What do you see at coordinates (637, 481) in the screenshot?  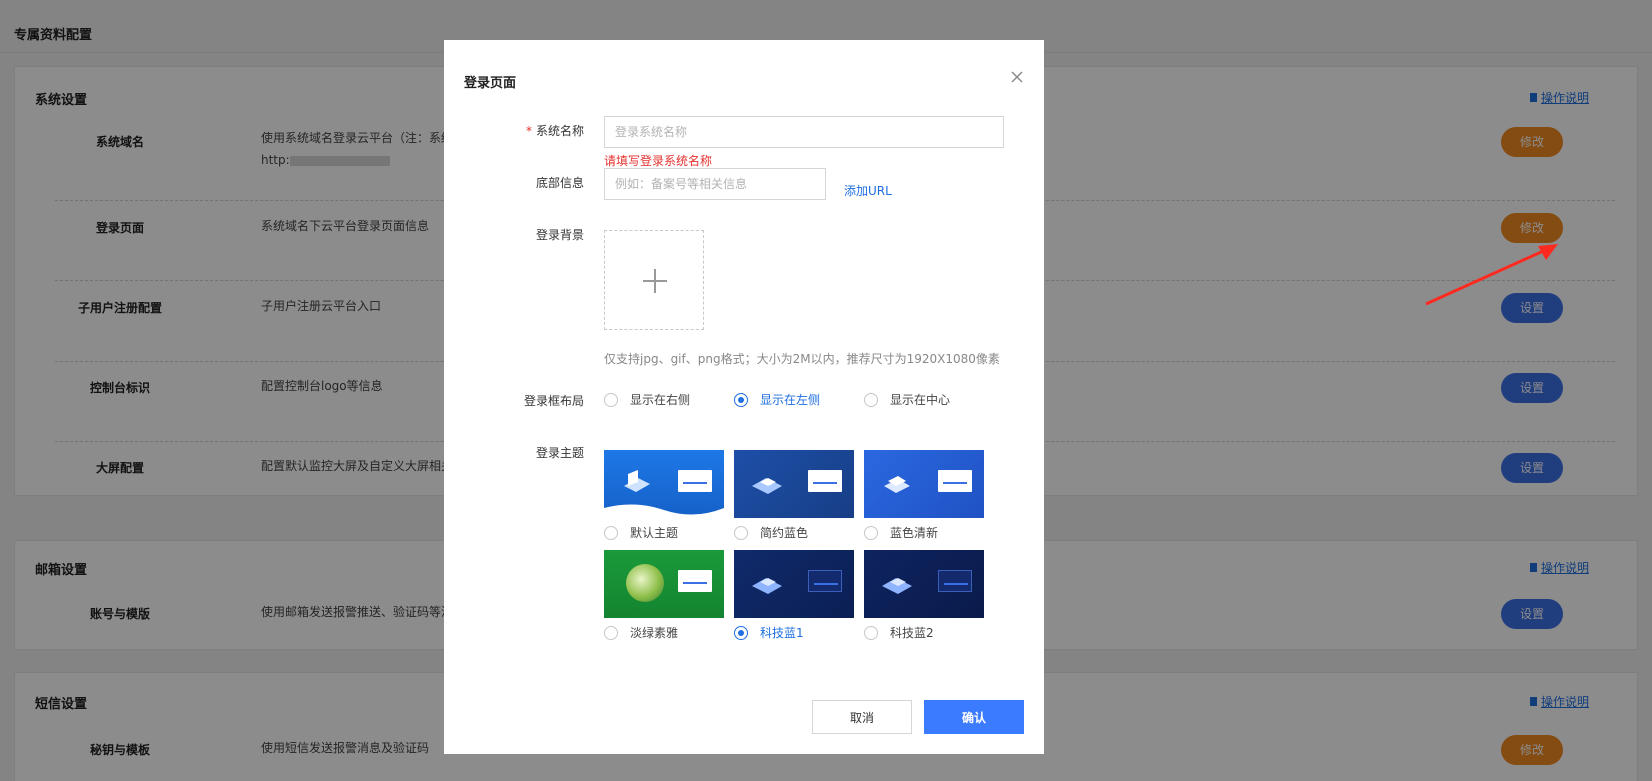 I see `laptop-illustration-icon` at bounding box center [637, 481].